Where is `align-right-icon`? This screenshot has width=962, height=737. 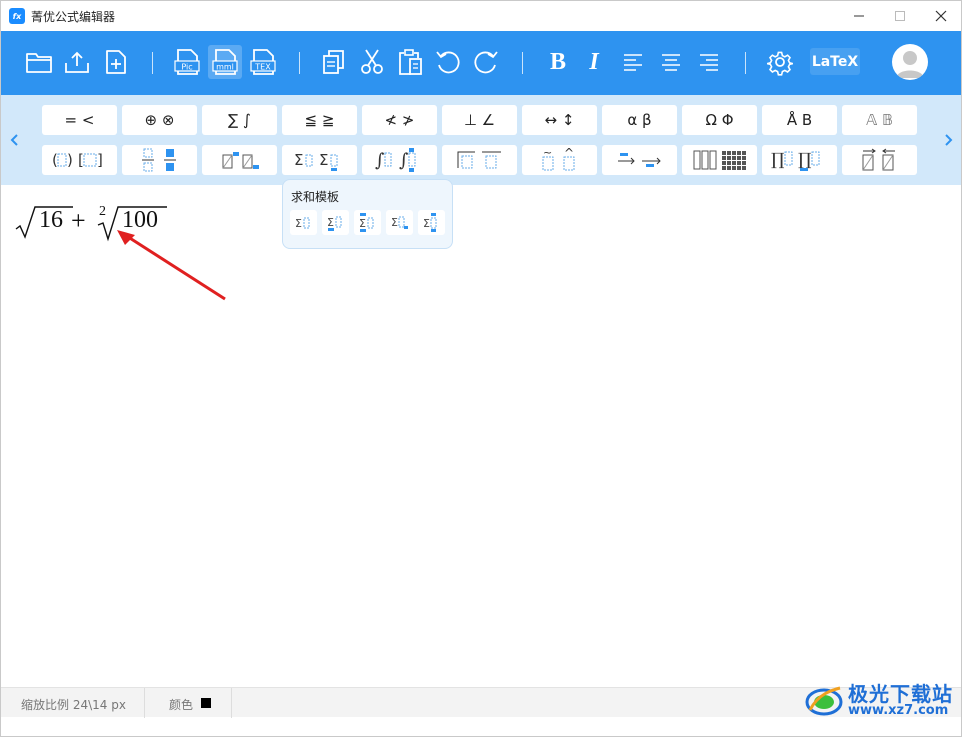
align-right-icon is located at coordinates (709, 62).